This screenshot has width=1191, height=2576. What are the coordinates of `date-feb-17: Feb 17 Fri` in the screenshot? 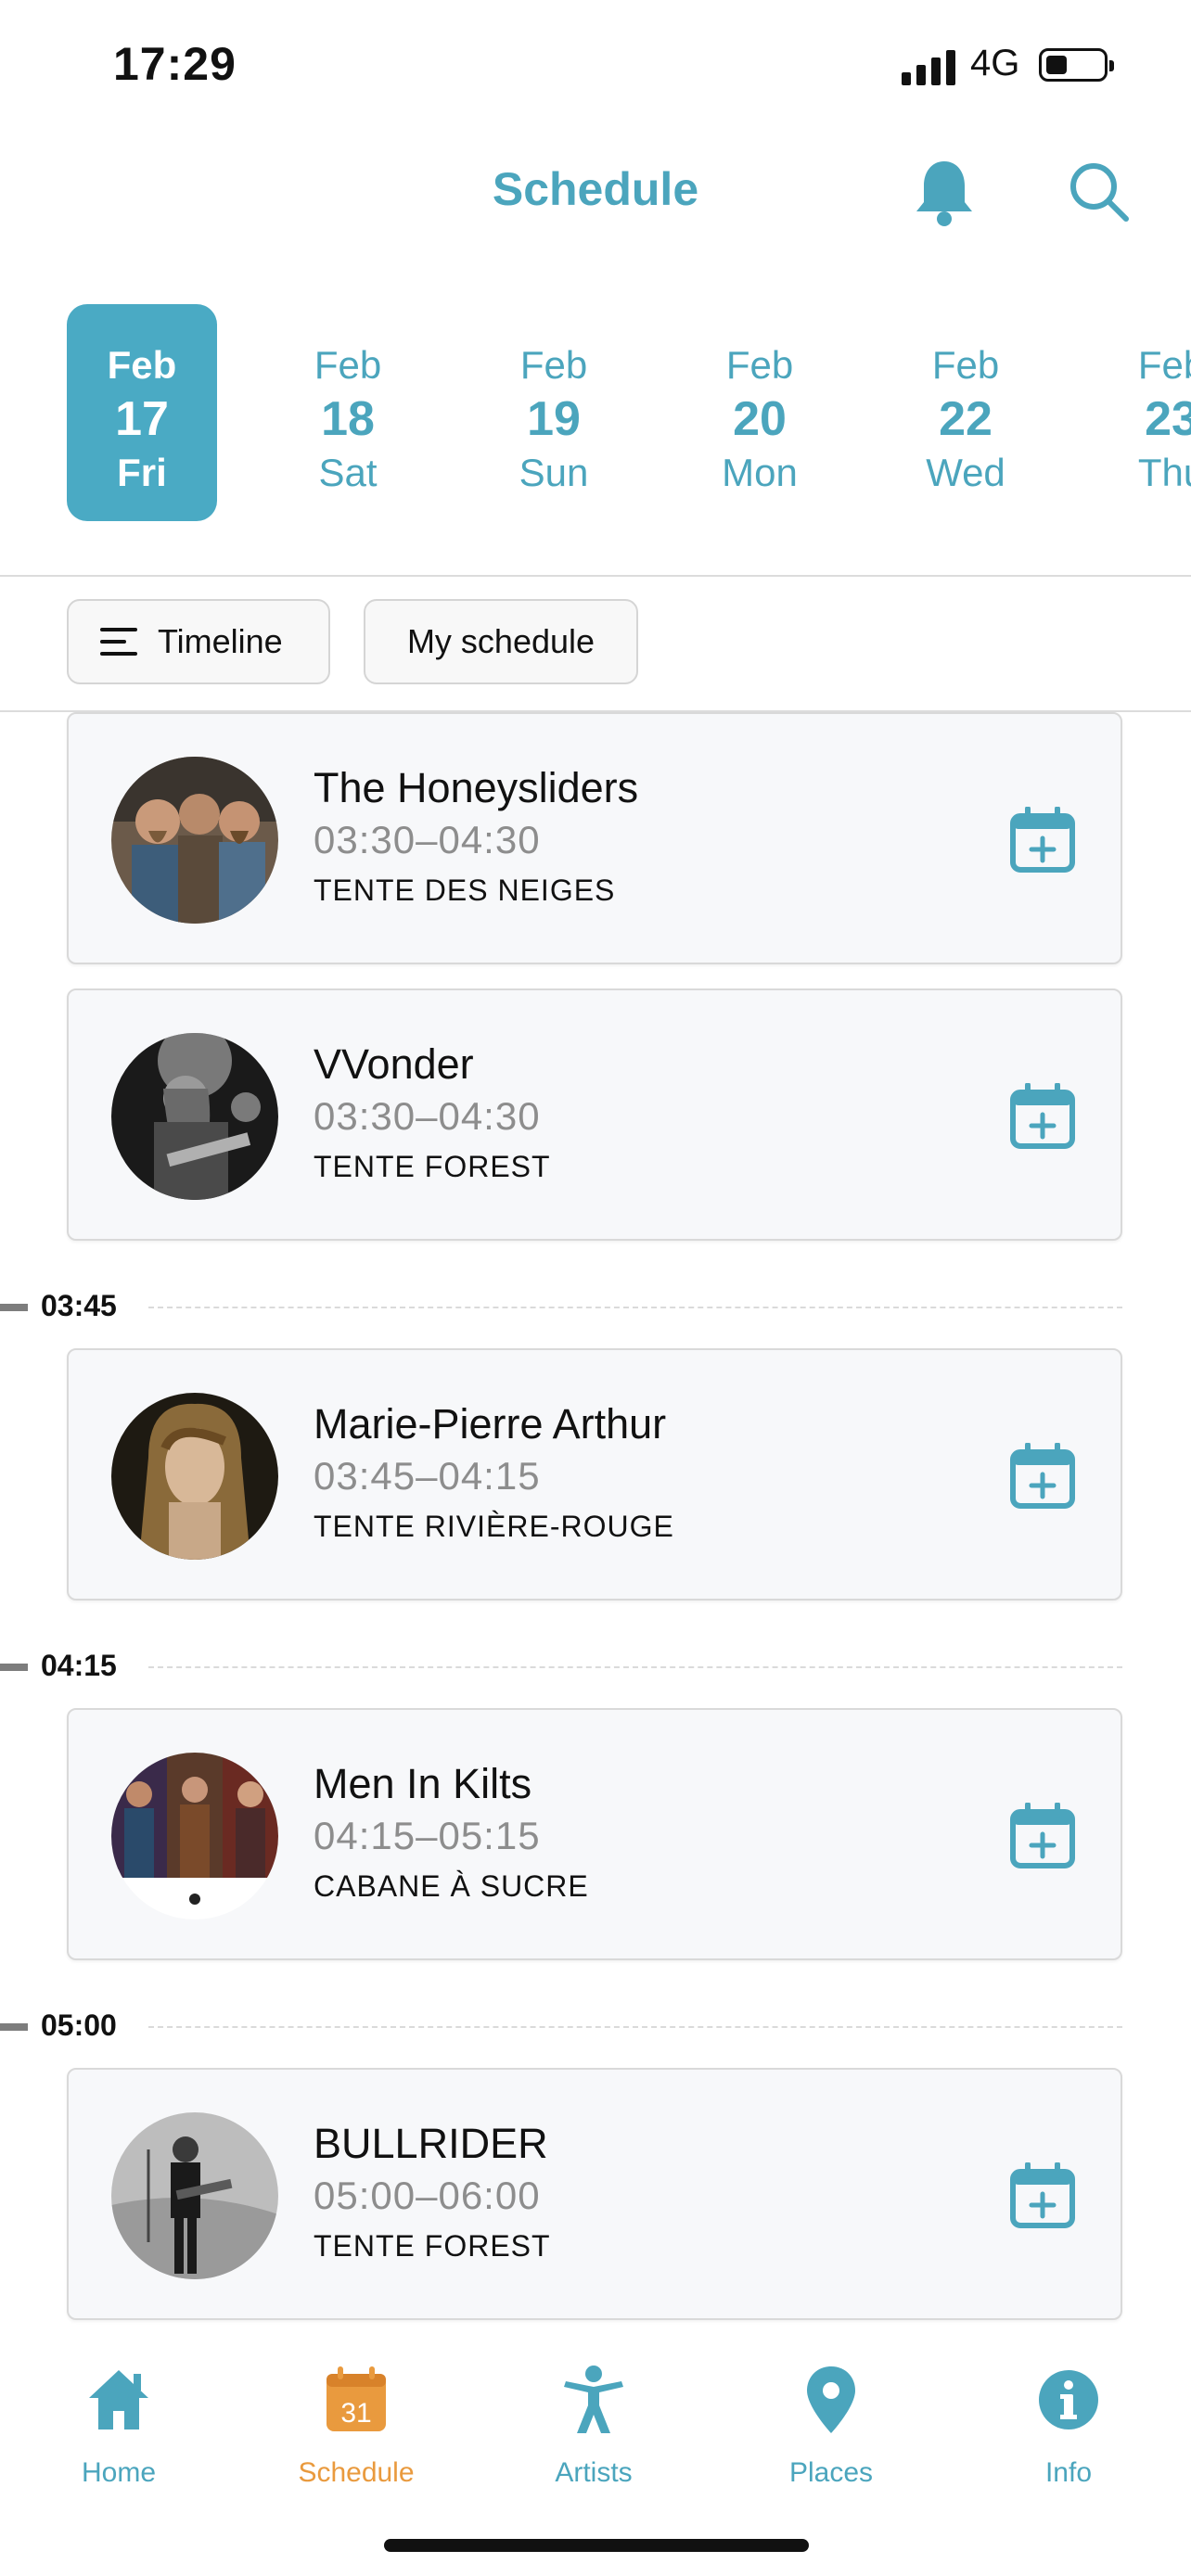 It's located at (142, 413).